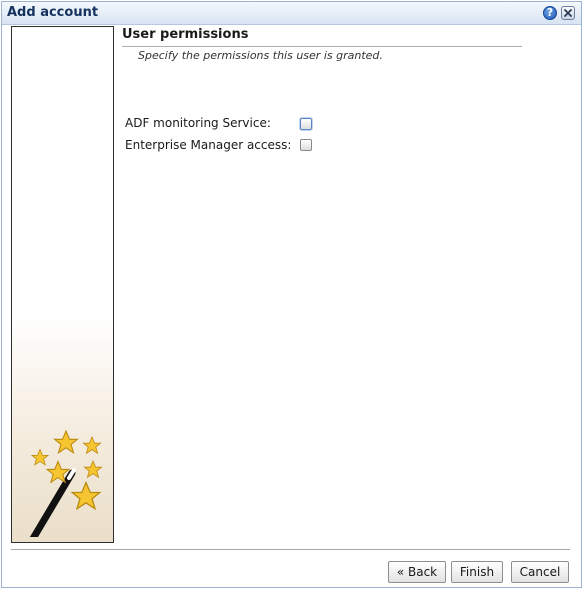  Describe the element at coordinates (306, 124) in the screenshot. I see `adf-monitoring-checkbox` at that location.